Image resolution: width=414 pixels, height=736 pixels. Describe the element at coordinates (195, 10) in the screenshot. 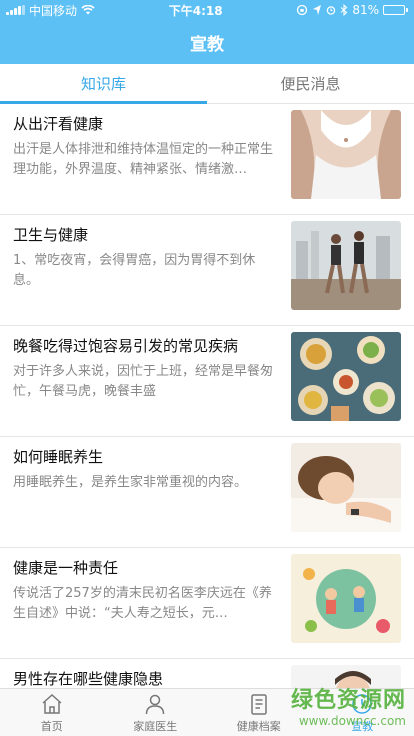

I see `clock: 下午4:18` at that location.